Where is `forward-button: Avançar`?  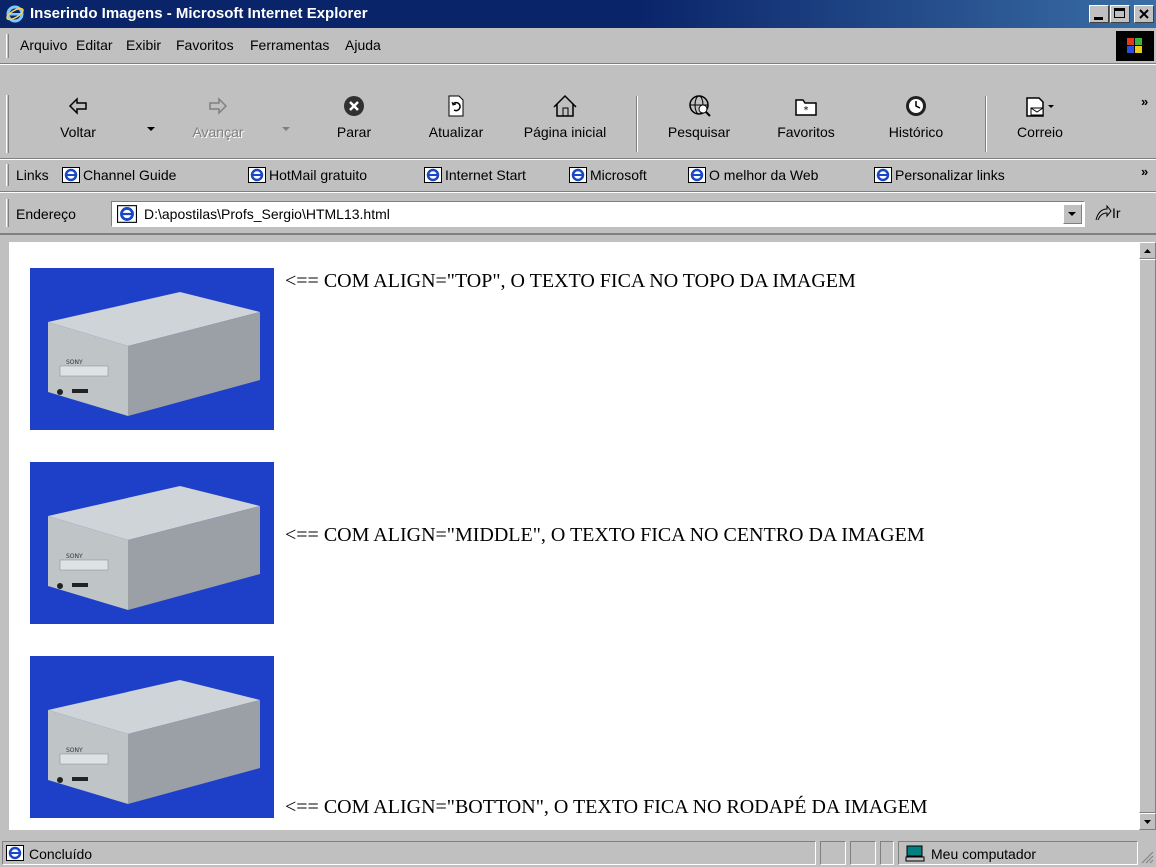
forward-button: Avançar is located at coordinates (218, 124).